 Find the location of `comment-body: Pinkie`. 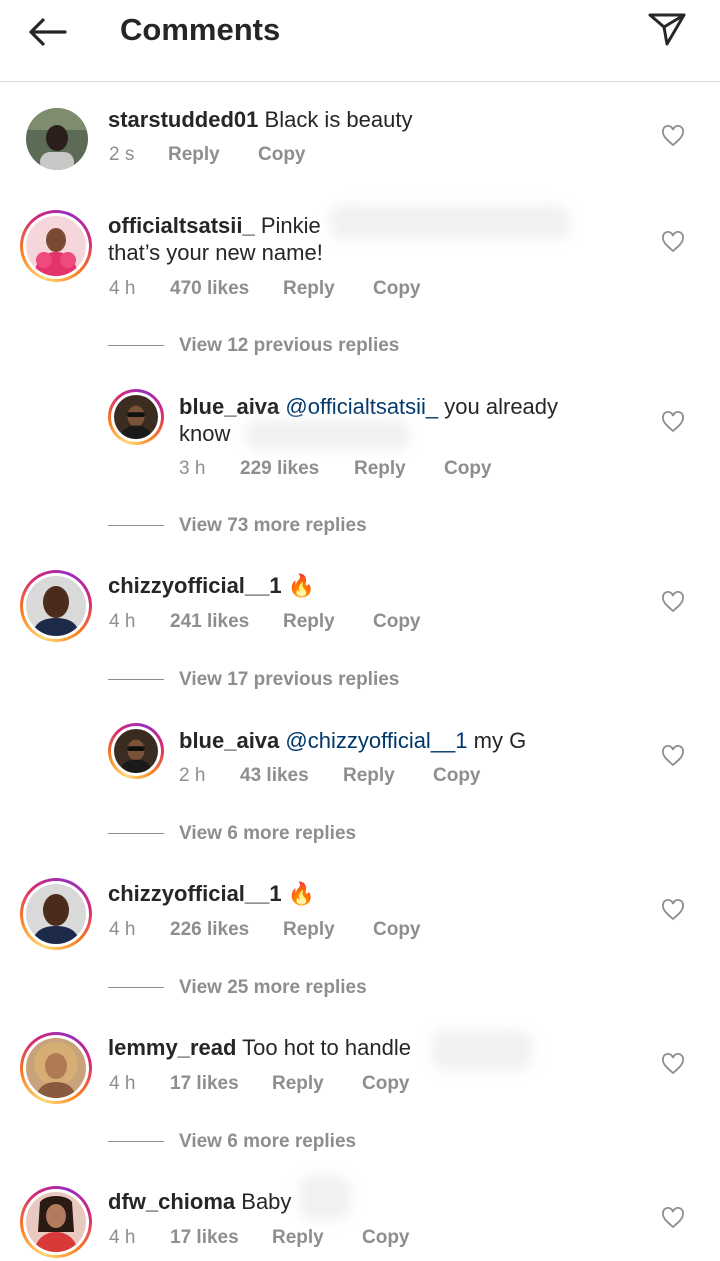

comment-body: Pinkie is located at coordinates (290, 225).